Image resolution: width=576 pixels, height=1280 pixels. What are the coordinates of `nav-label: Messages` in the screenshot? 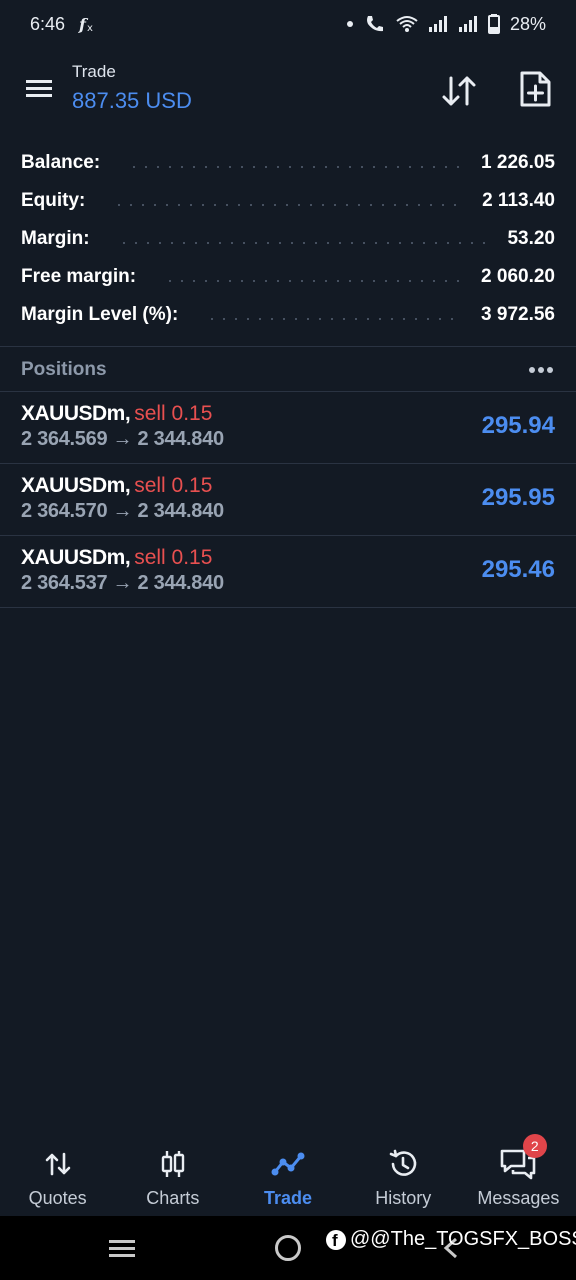 It's located at (518, 1198).